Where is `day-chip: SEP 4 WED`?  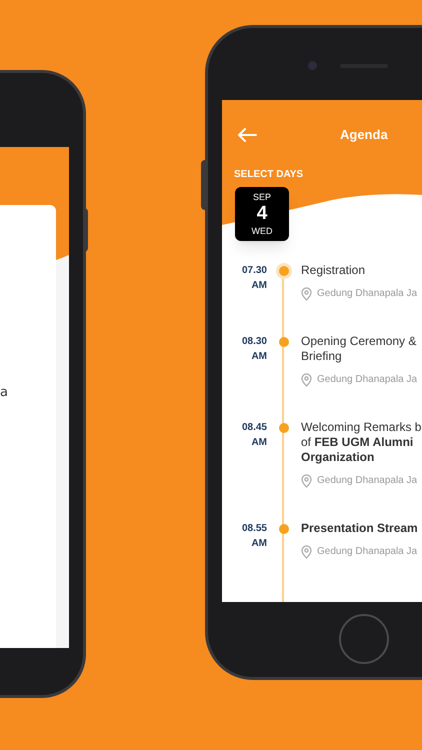
day-chip: SEP 4 WED is located at coordinates (262, 214).